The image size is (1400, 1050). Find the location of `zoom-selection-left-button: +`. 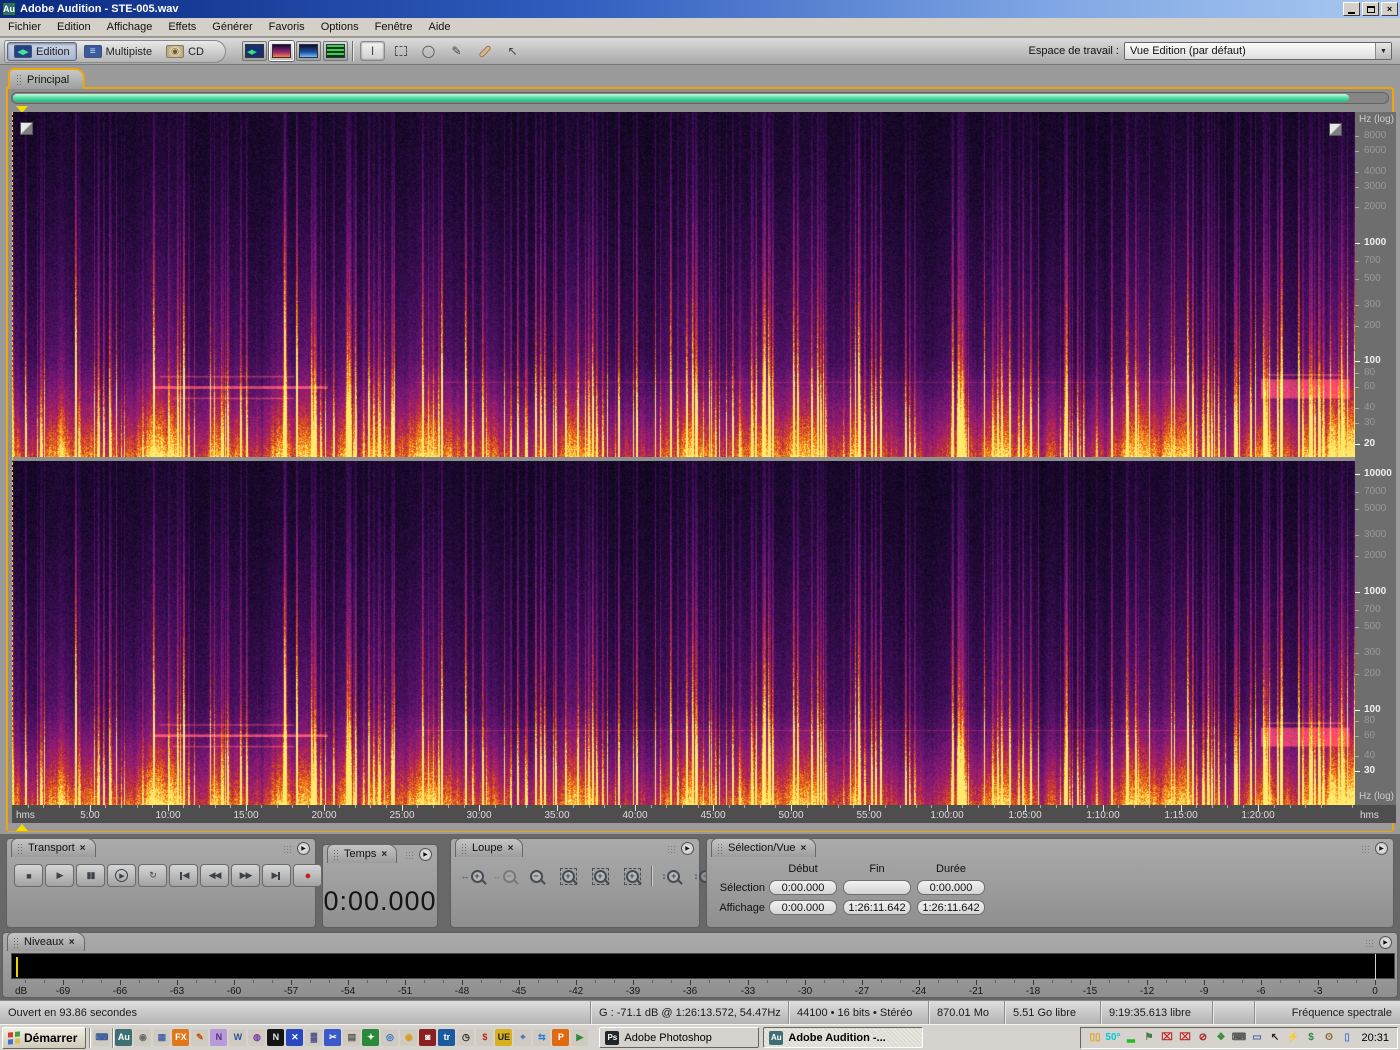

zoom-selection-left-button: + is located at coordinates (600, 876).